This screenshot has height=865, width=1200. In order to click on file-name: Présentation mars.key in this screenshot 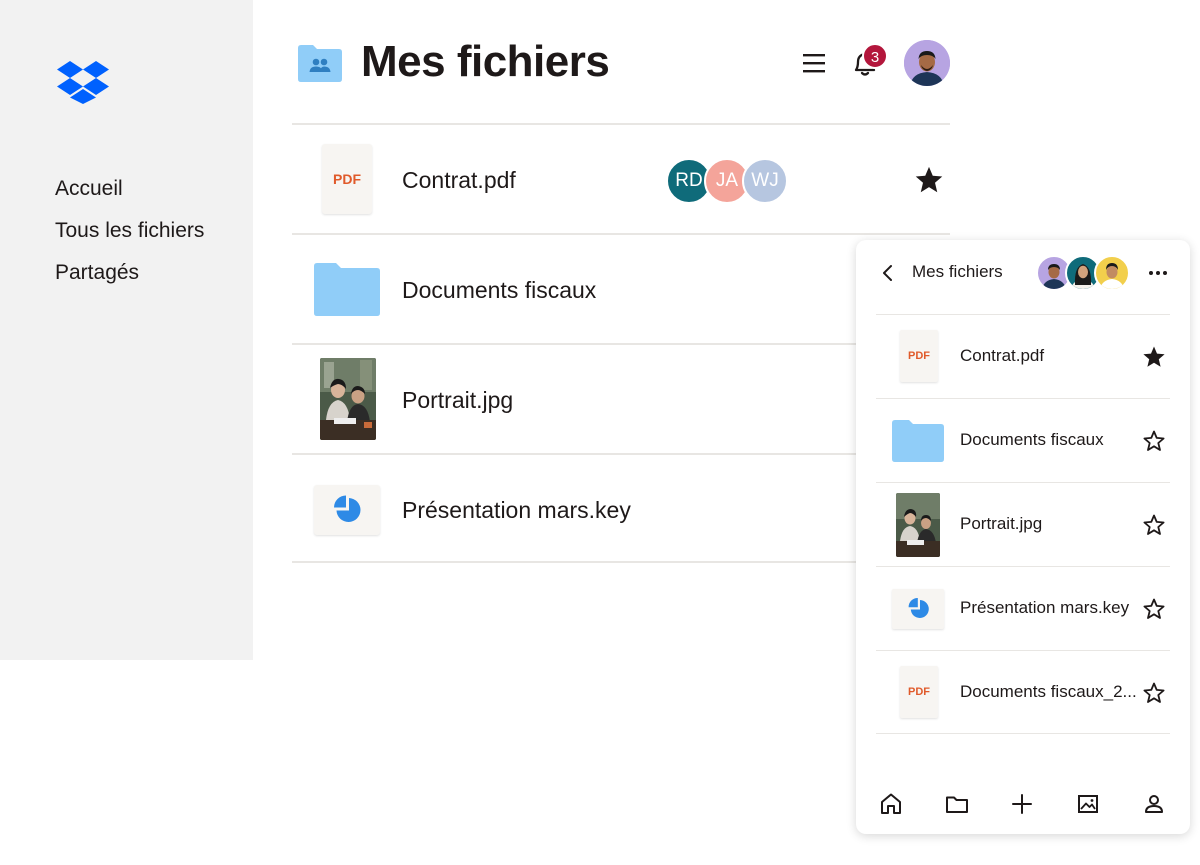, I will do `click(516, 510)`.